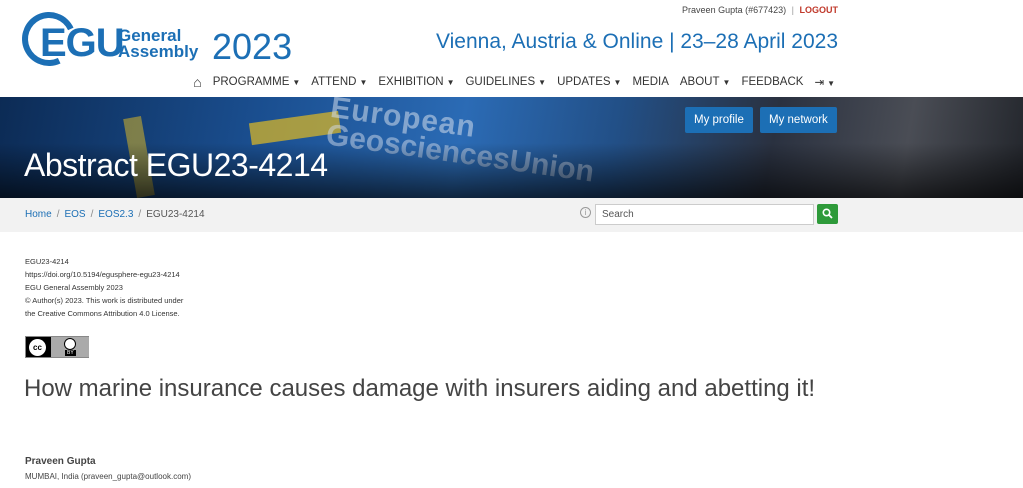  I want to click on search-icon, so click(827, 213).